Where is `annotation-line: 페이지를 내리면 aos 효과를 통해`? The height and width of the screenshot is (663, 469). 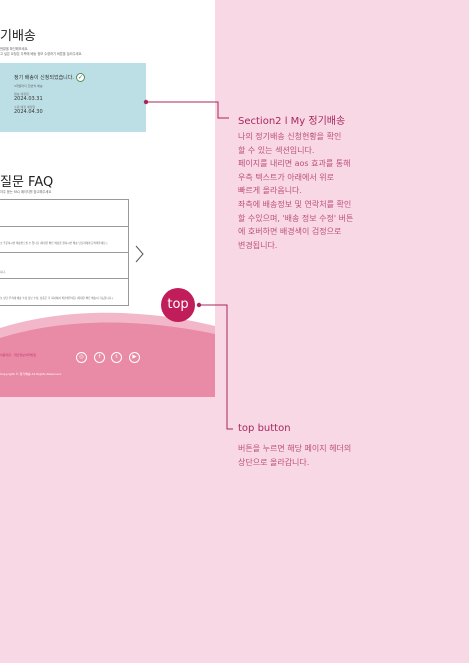 annotation-line: 페이지를 내리면 aos 효과를 통해 is located at coordinates (294, 164).